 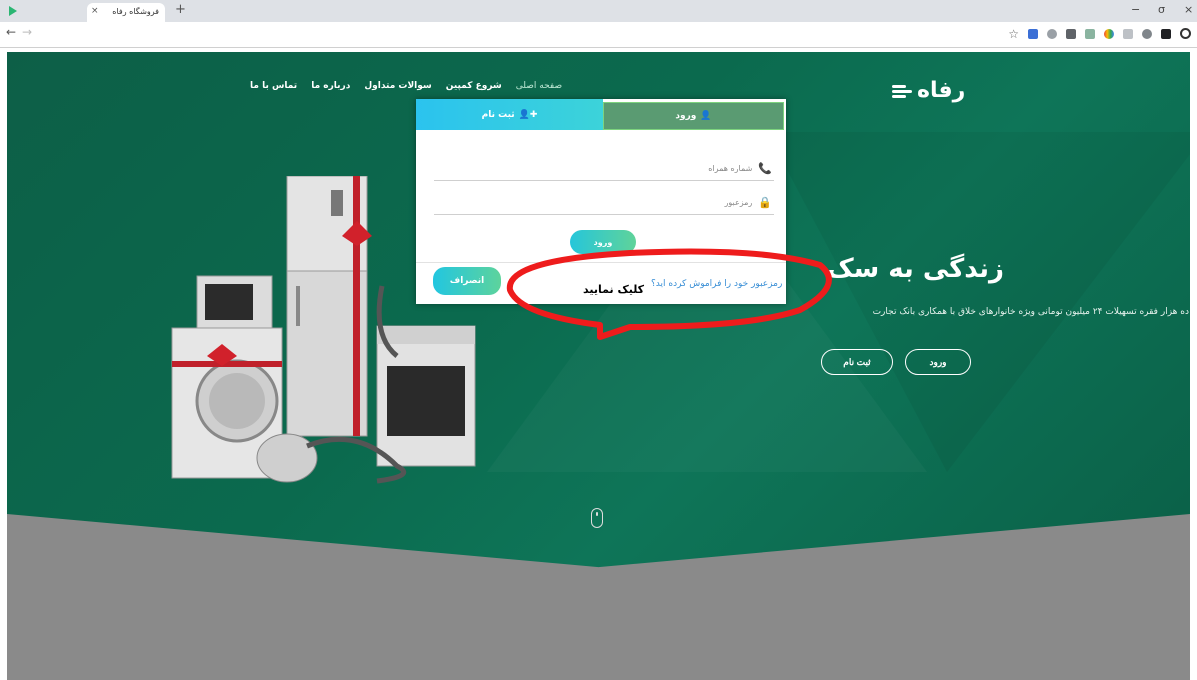 I want to click on password-field: 🔒, so click(x=604, y=203).